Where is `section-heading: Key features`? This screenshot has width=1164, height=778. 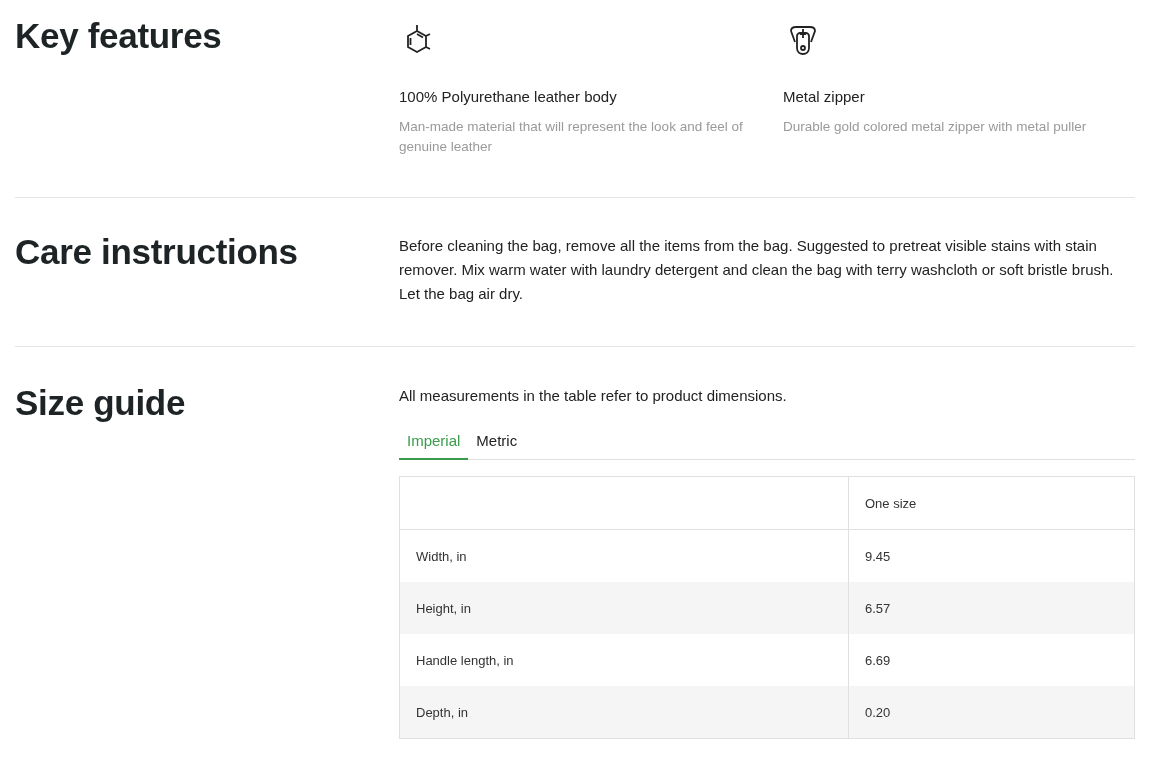
section-heading: Key features is located at coordinates (119, 36).